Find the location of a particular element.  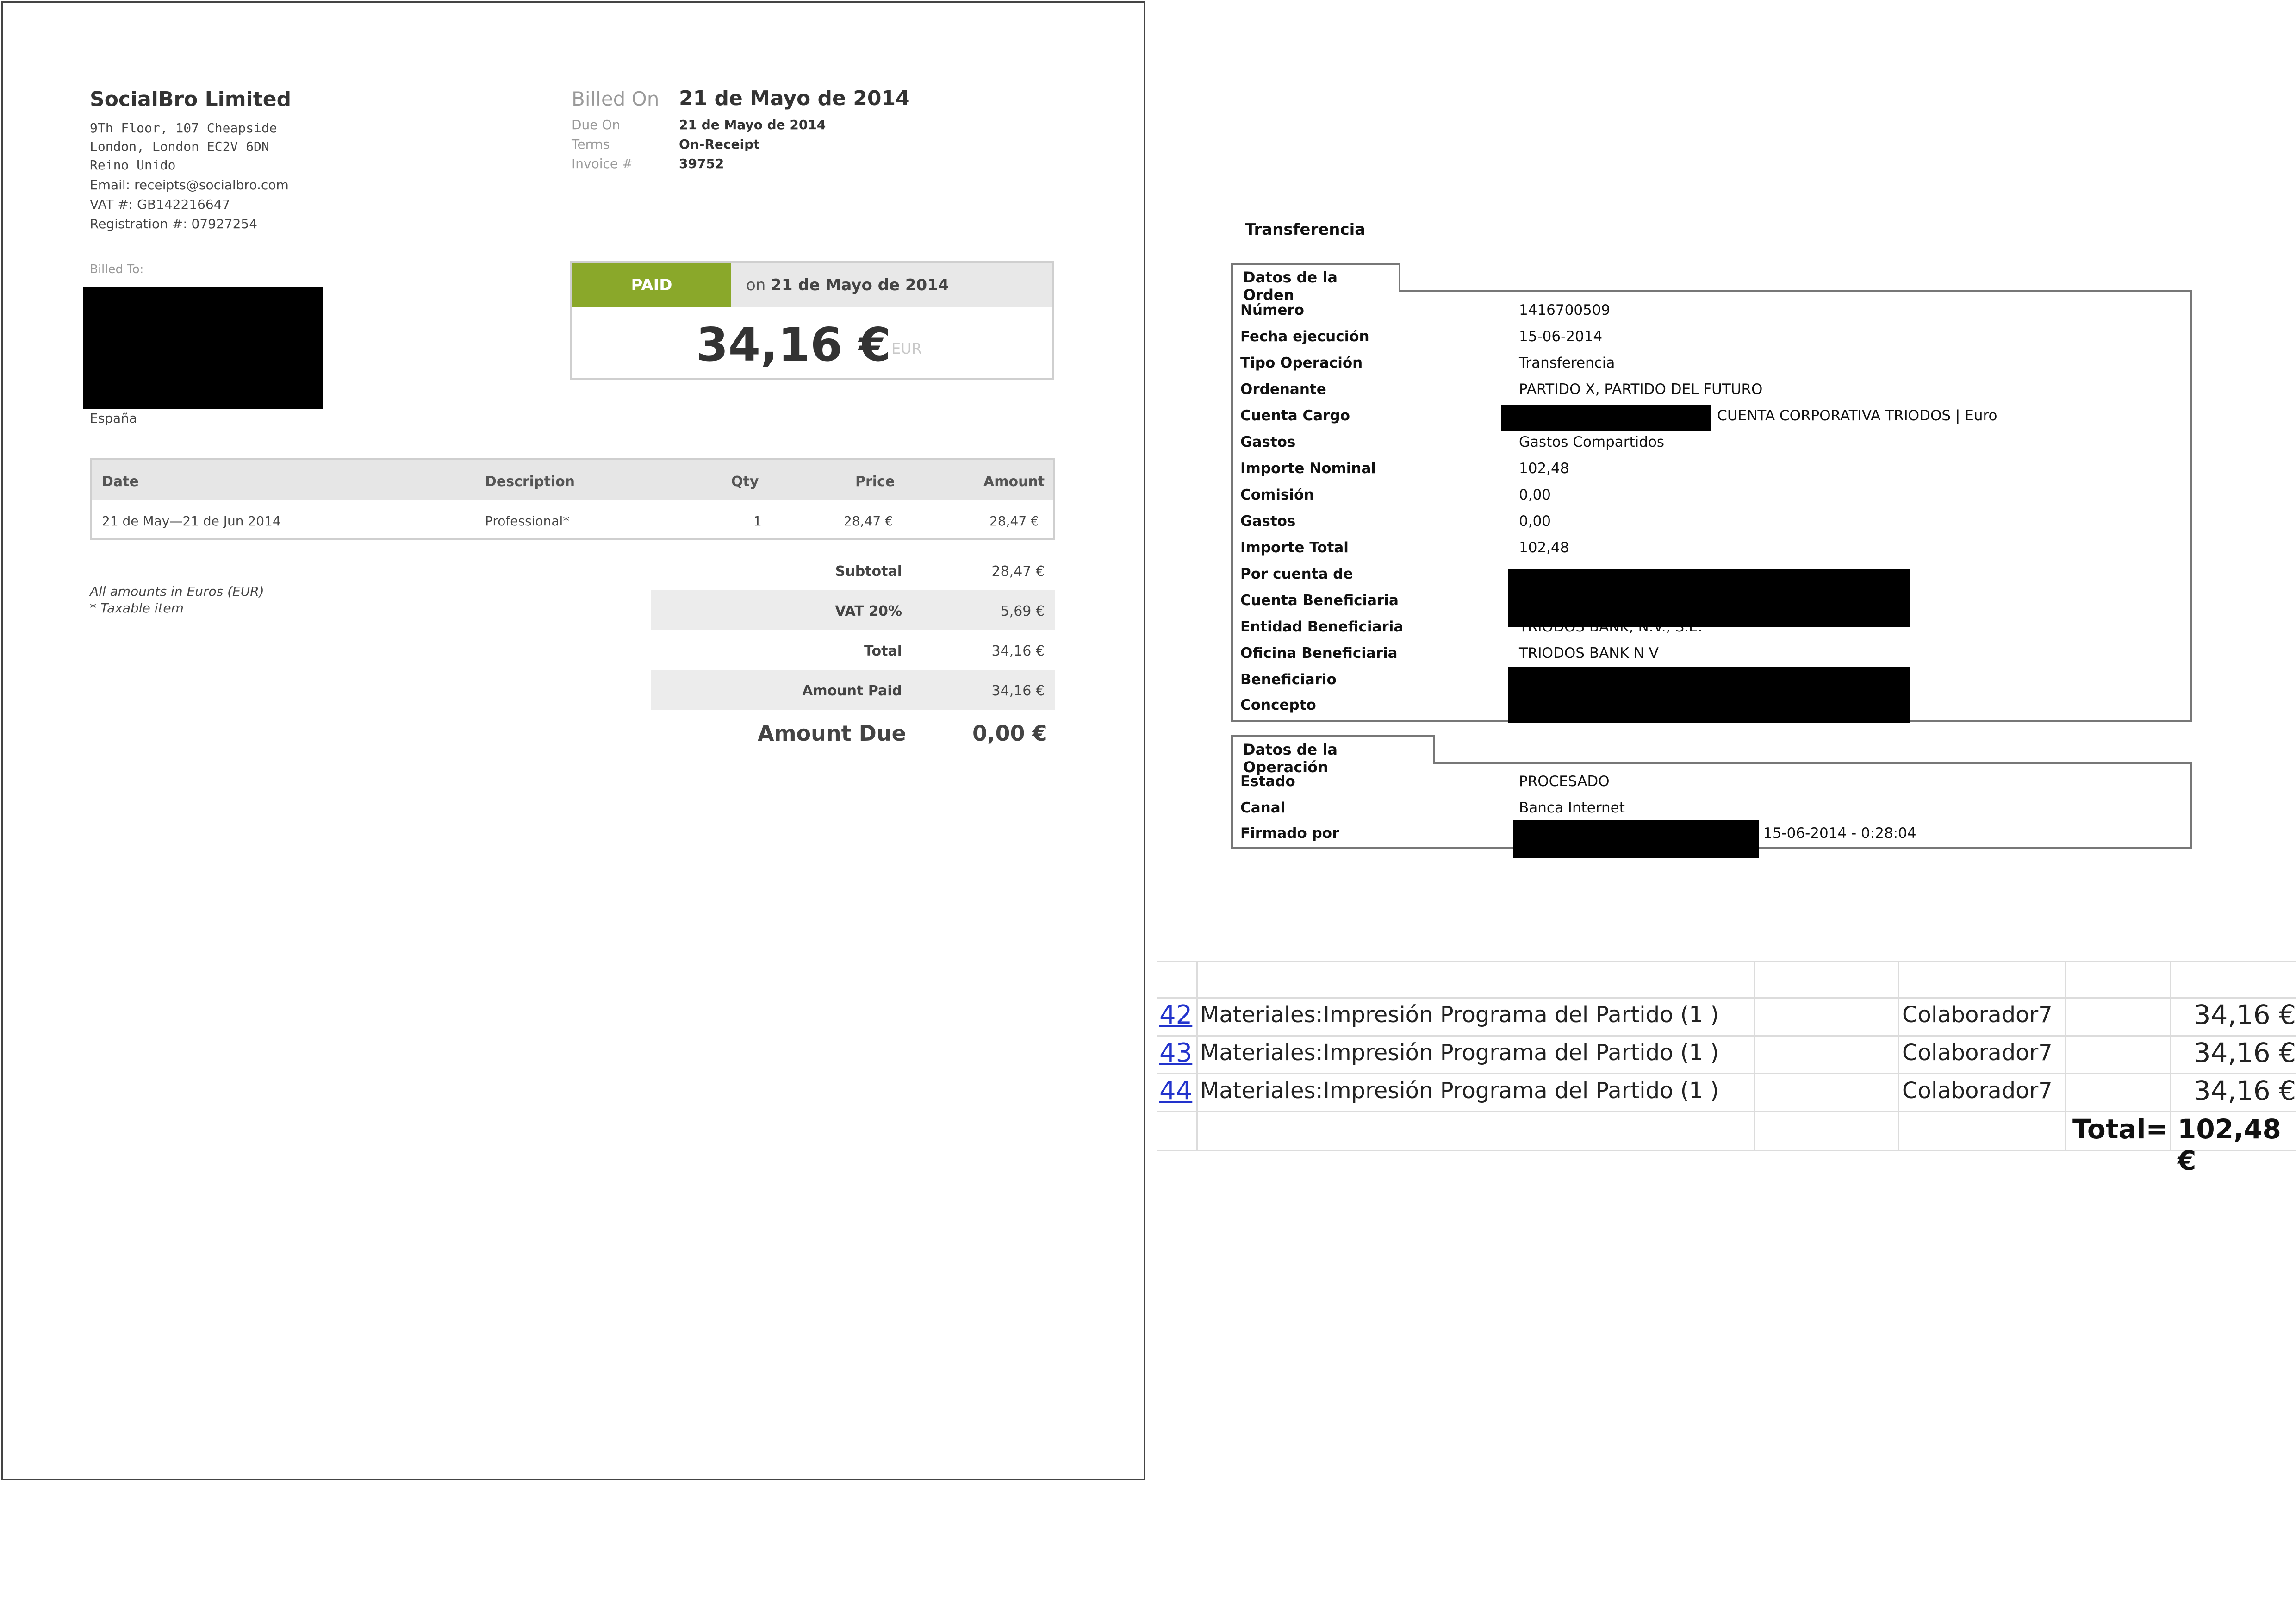

field-label: Importe Nominal is located at coordinates (1308, 468).